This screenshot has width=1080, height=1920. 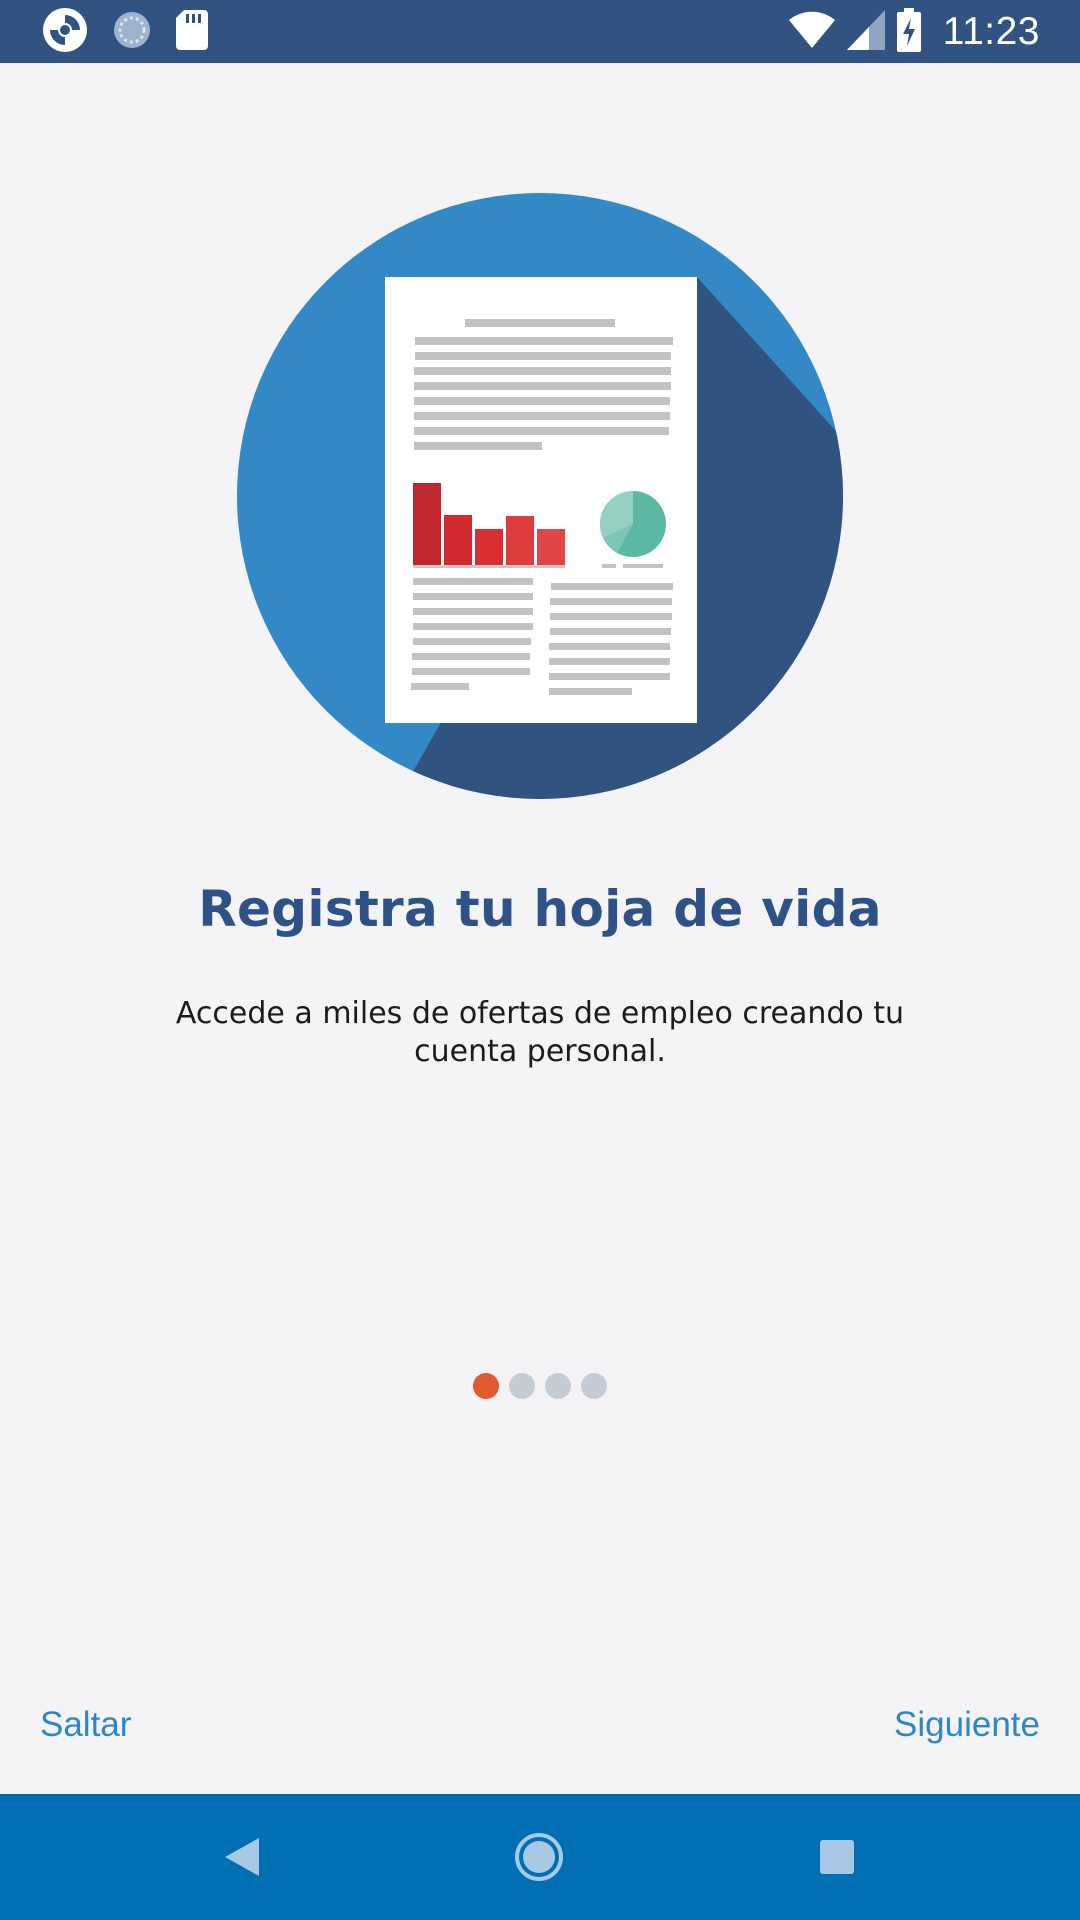 I want to click on navigation-bar, so click(x=540, y=1857).